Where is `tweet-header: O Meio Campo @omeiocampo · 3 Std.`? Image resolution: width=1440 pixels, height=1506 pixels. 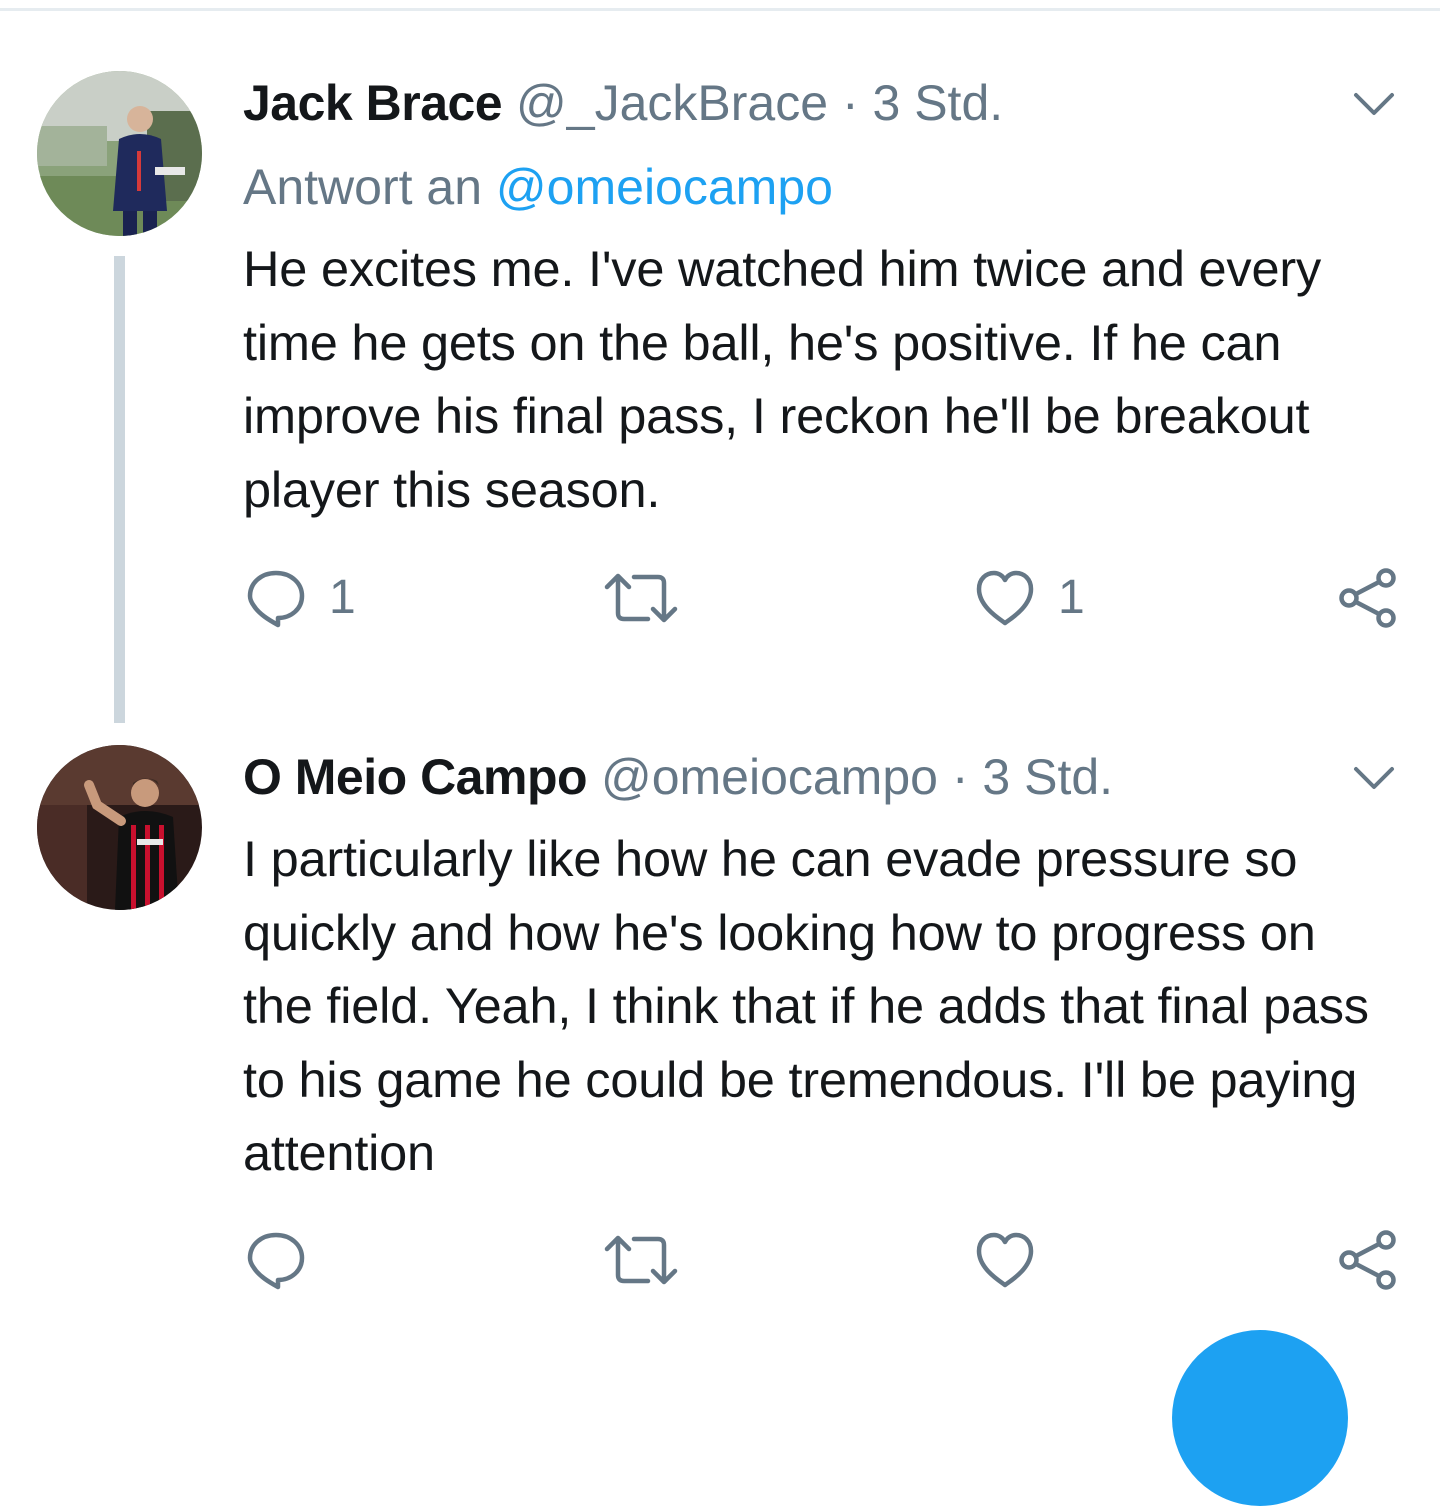 tweet-header: O Meio Campo @omeiocampo · 3 Std. is located at coordinates (678, 777).